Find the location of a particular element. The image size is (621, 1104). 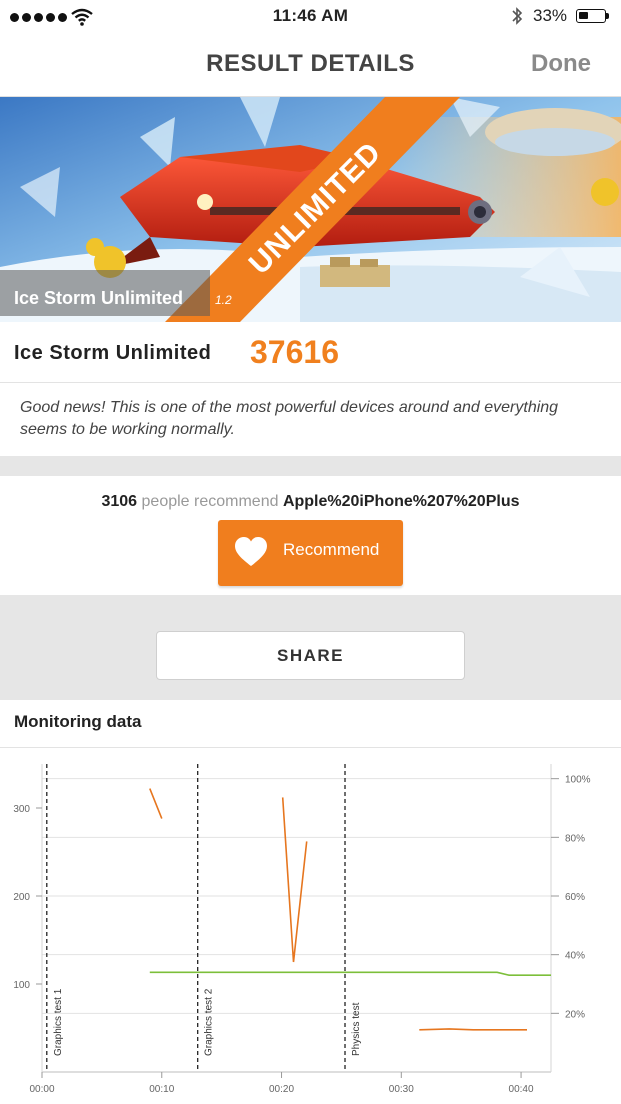

battery-line-segment is located at coordinates (350, 973).